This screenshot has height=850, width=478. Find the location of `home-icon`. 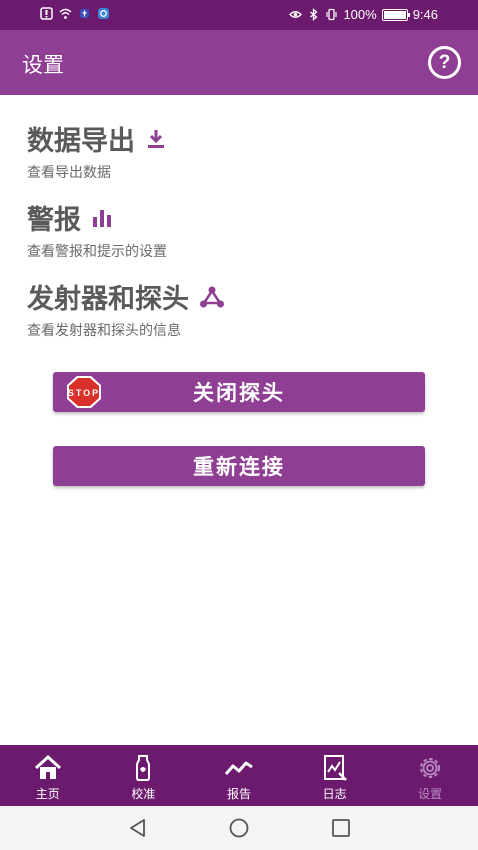

home-icon is located at coordinates (47, 766).